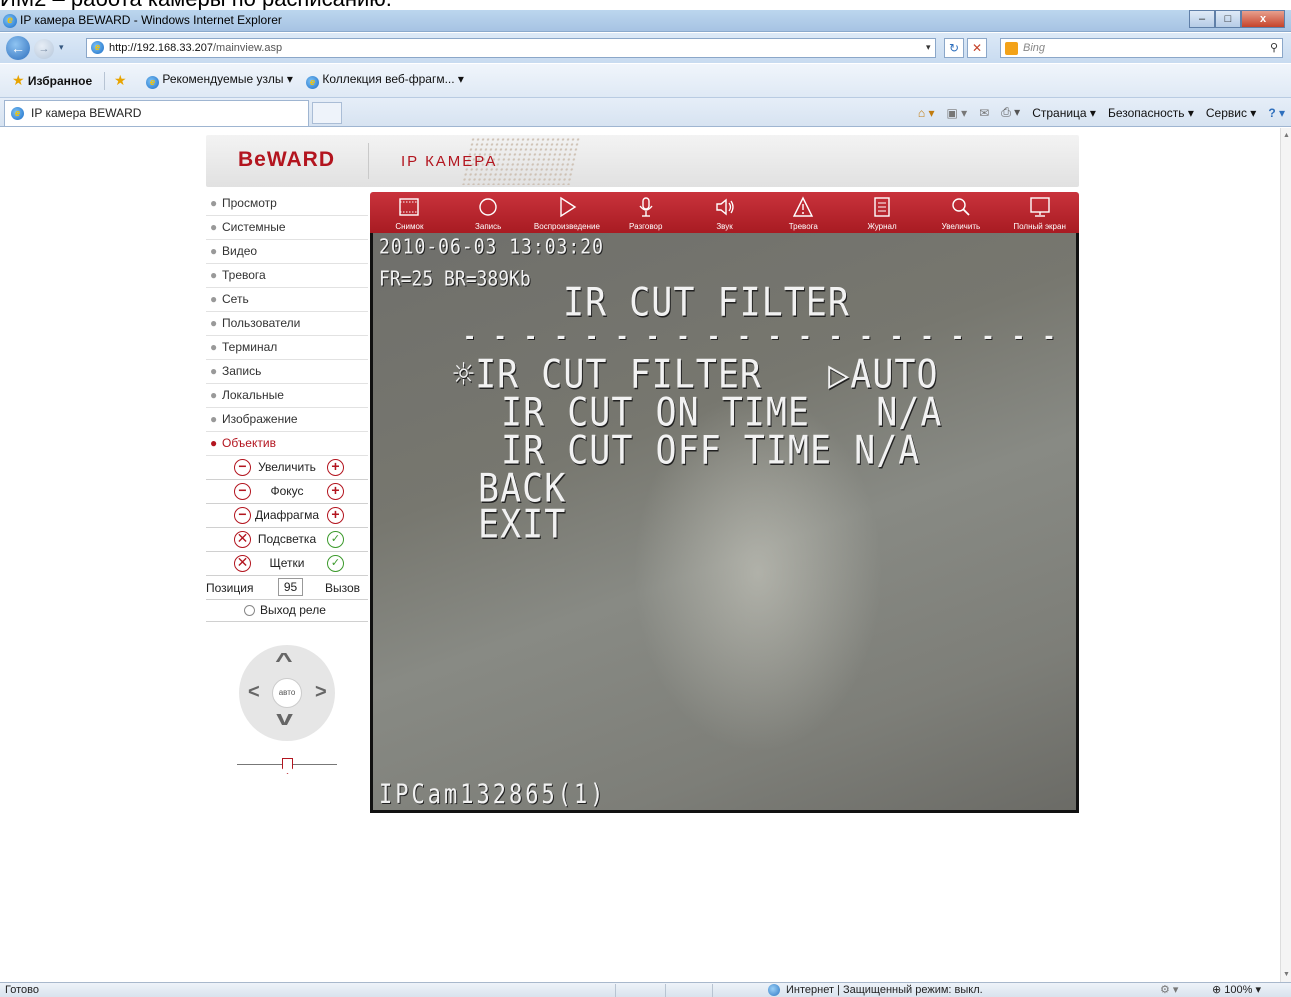 Image resolution: width=1291 pixels, height=997 pixels. I want to click on stop-button: ✕, so click(977, 48).